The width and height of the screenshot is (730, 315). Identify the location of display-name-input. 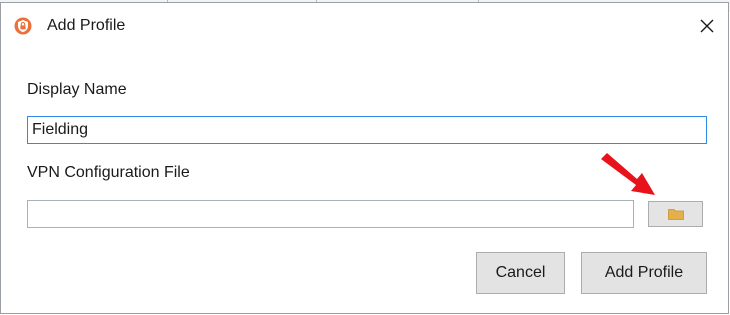
(367, 130).